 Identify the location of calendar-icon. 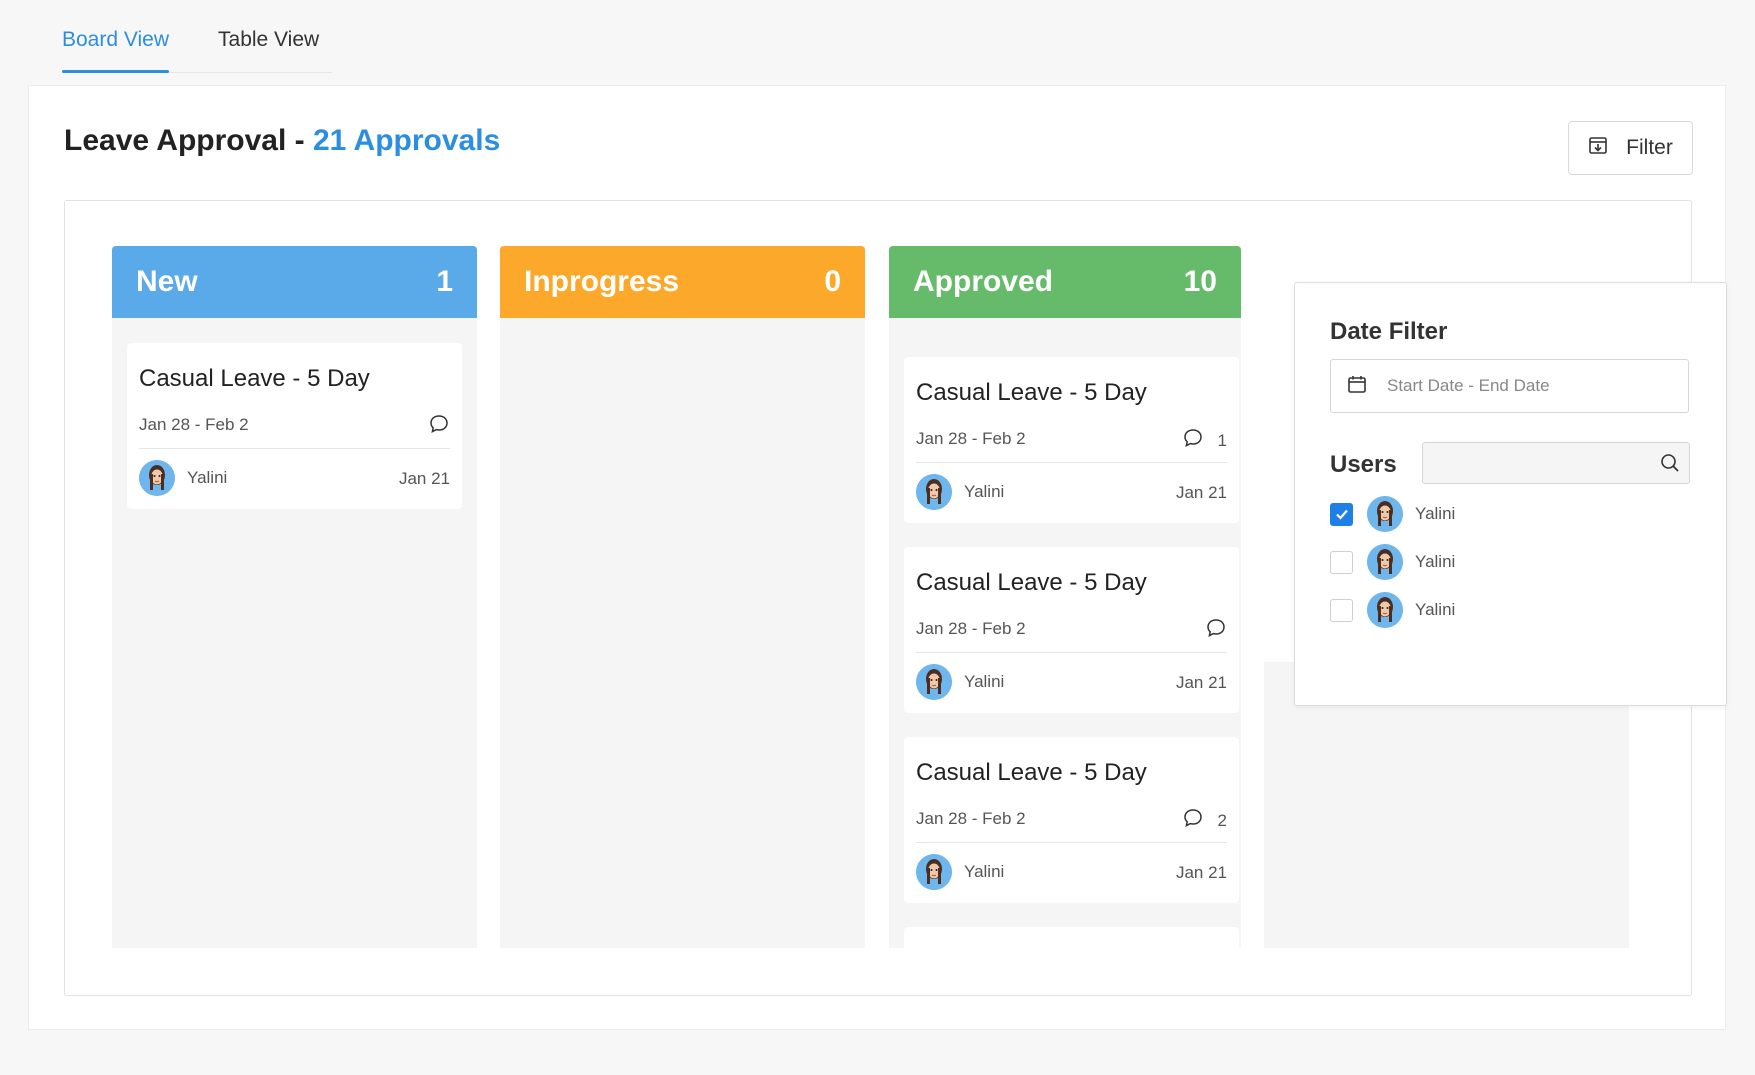
(1357, 386).